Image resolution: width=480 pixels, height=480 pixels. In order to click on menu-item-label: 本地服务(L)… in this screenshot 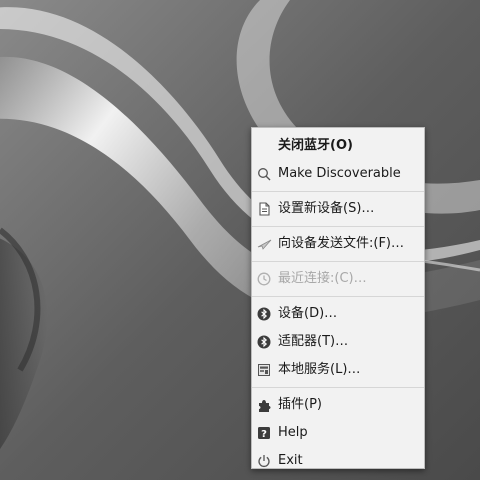, I will do `click(319, 369)`.